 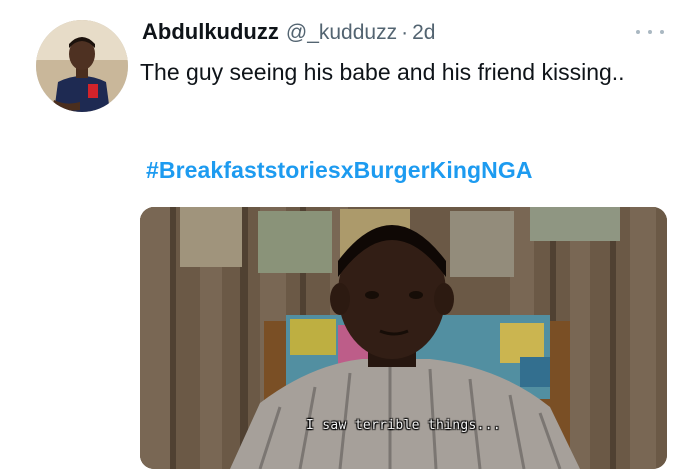 I want to click on hashtag-link: #BreakfaststoriesxBurgerKingNGA, so click(x=339, y=170).